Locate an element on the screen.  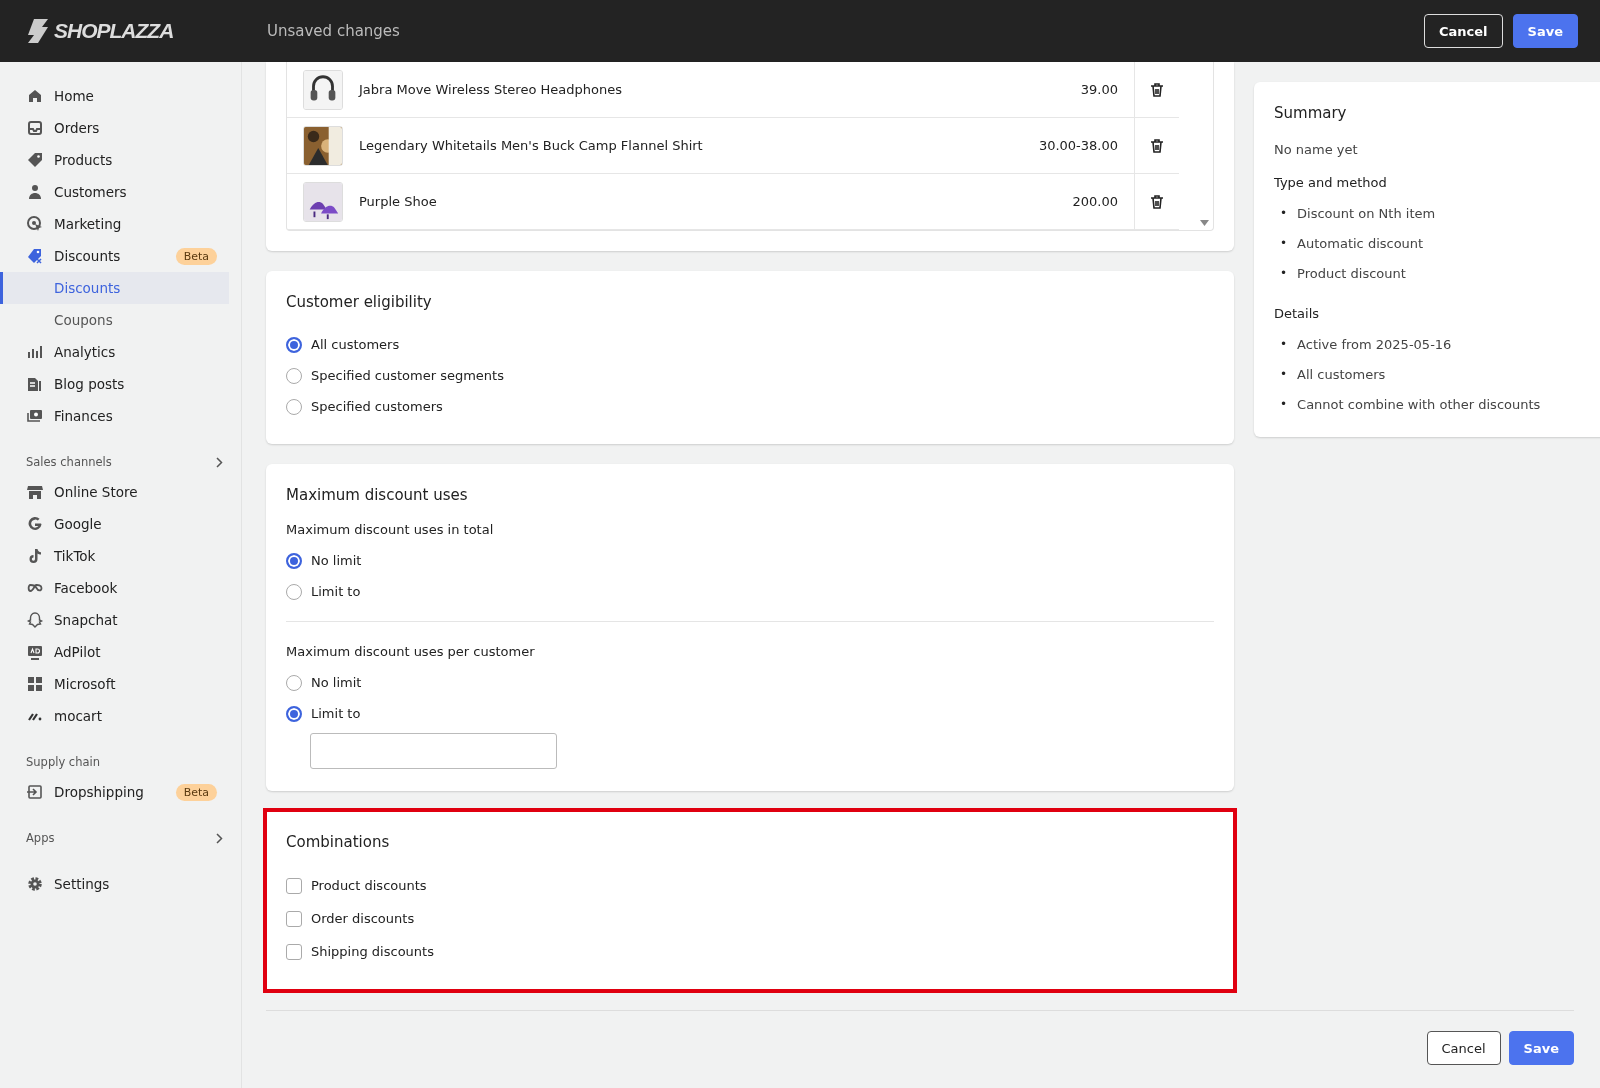
section-heading: Supply chain is located at coordinates (63, 762).